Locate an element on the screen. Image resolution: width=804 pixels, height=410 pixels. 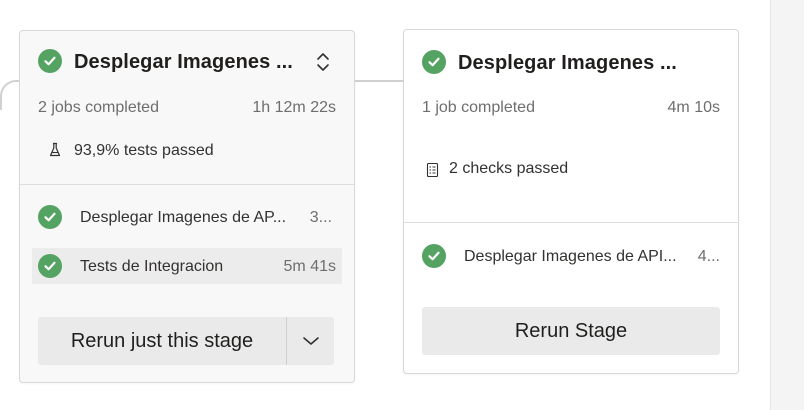
stage-duration: 1h 12m 22s is located at coordinates (294, 107).